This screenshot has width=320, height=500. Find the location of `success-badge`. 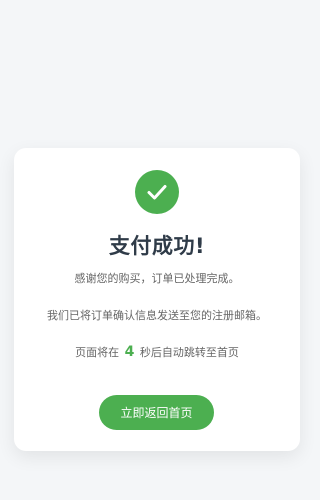

success-badge is located at coordinates (157, 192).